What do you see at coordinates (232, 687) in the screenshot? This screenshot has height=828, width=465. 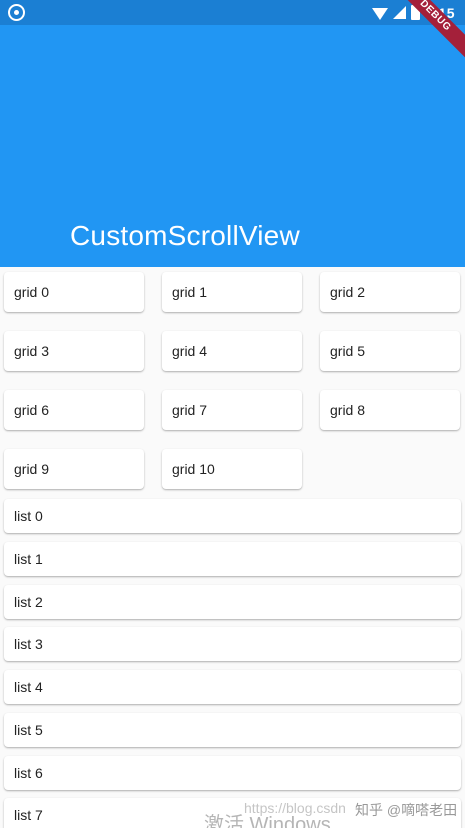 I see `list-item: list 4` at bounding box center [232, 687].